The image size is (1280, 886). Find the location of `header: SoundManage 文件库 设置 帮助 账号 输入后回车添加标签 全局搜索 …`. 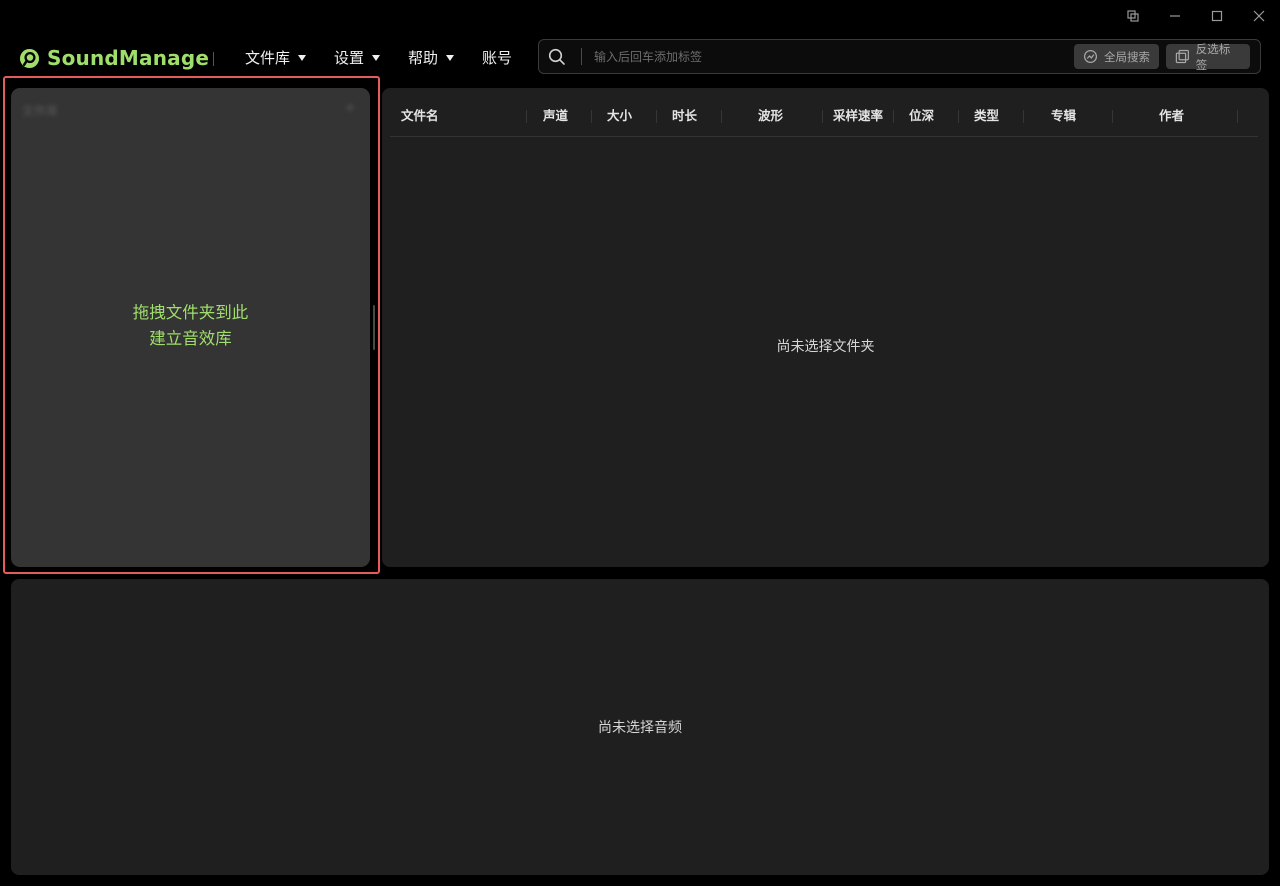

header: SoundManage 文件库 设置 帮助 账号 输入后回车添加标签 全局搜索 … is located at coordinates (640, 57).